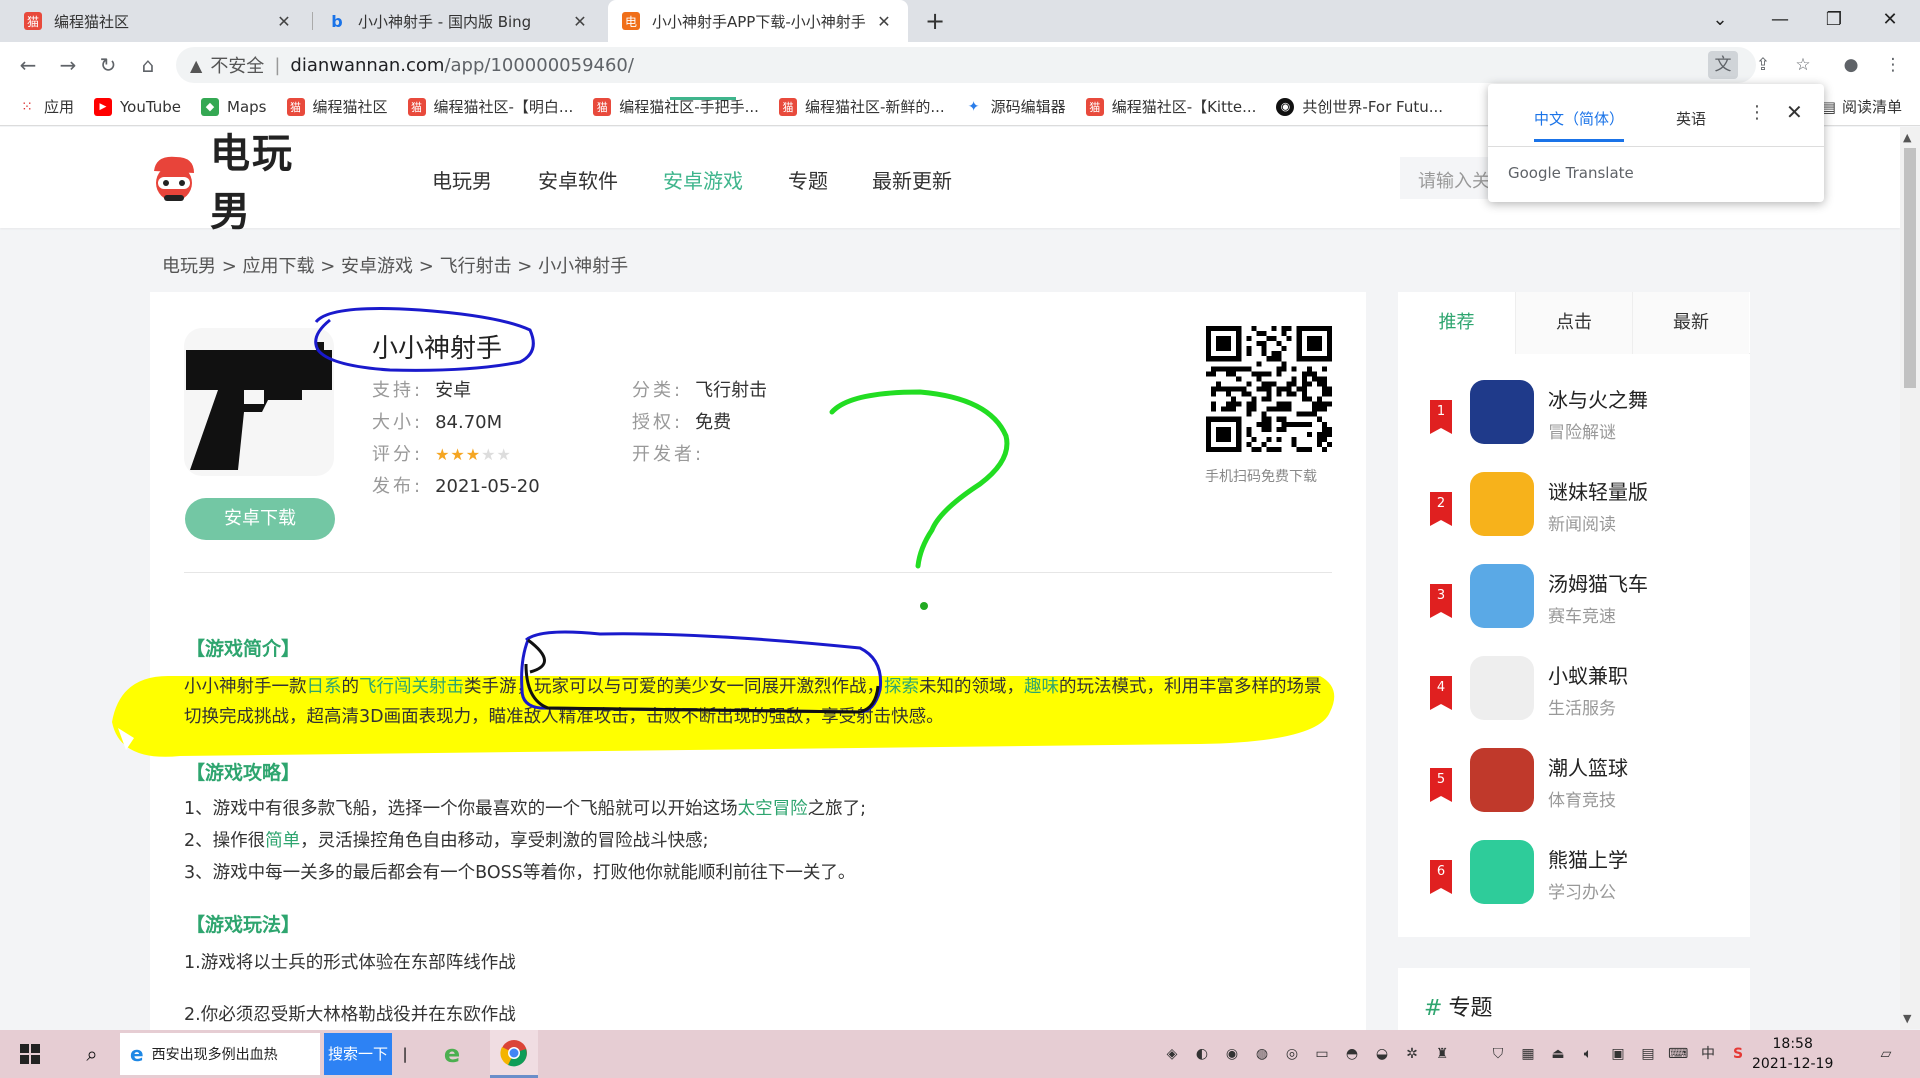 The height and width of the screenshot is (1078, 1920). What do you see at coordinates (1720, 21) in the screenshot?
I see `tab-search-icon: ⌄` at bounding box center [1720, 21].